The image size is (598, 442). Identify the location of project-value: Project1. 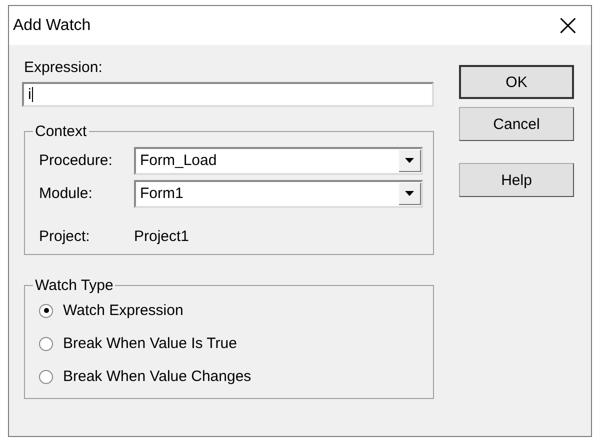
(162, 236).